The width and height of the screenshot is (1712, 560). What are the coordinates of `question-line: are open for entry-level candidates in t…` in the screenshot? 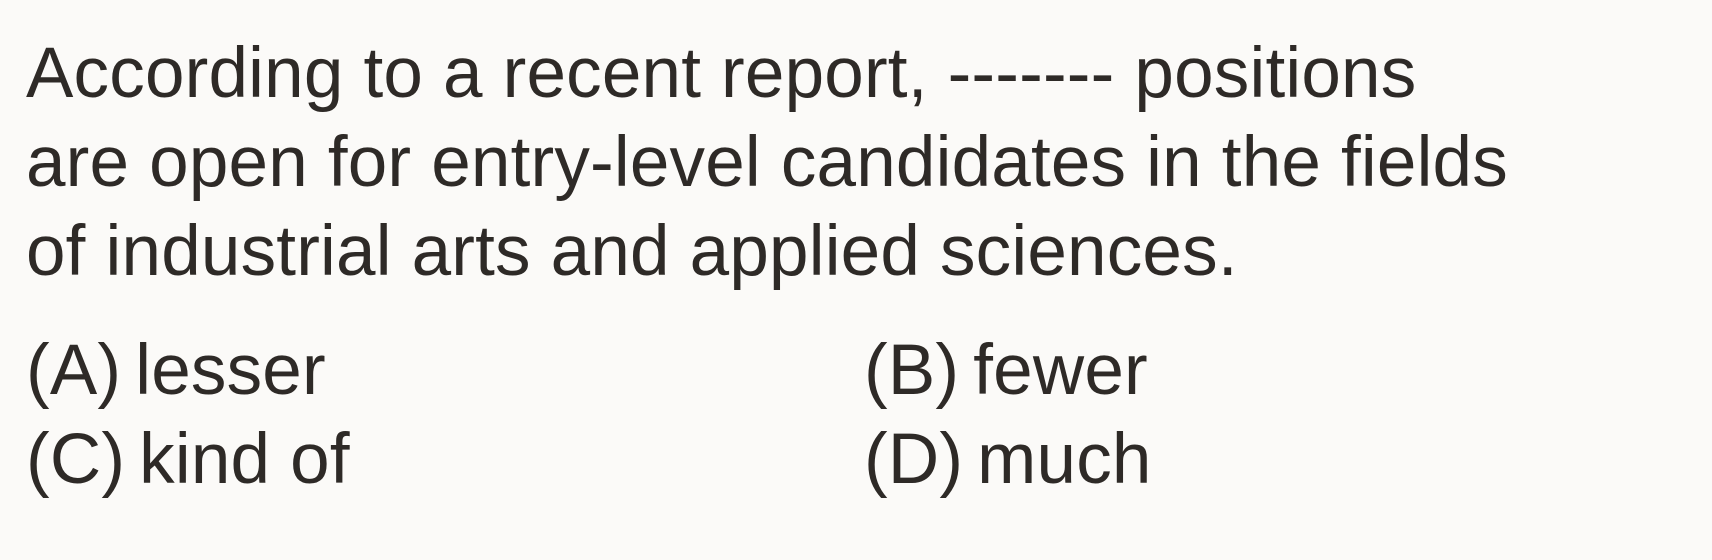 It's located at (767, 162).